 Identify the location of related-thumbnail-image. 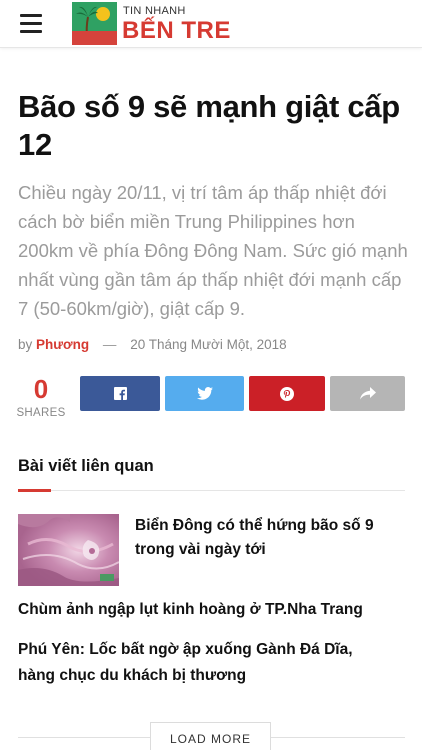
(68, 550).